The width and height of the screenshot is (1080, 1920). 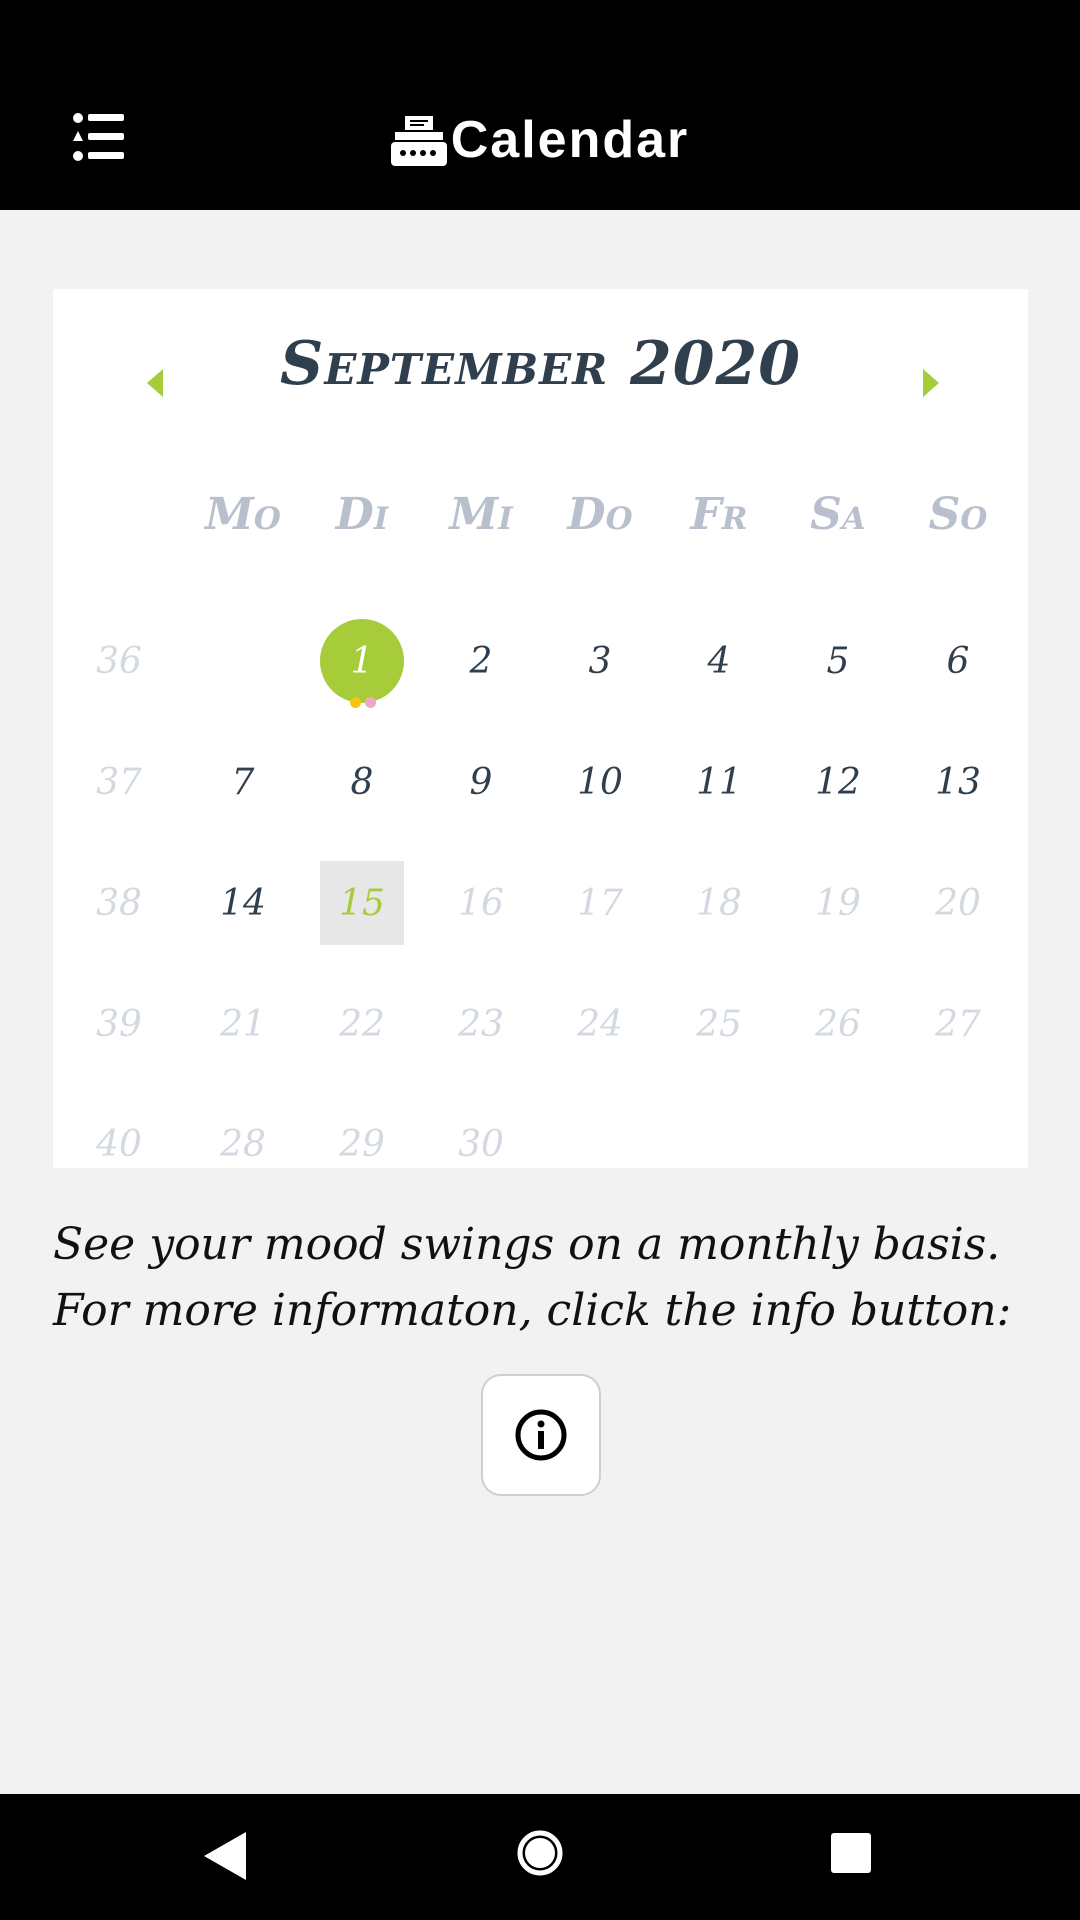 What do you see at coordinates (243, 1024) in the screenshot?
I see `day-cell: 21` at bounding box center [243, 1024].